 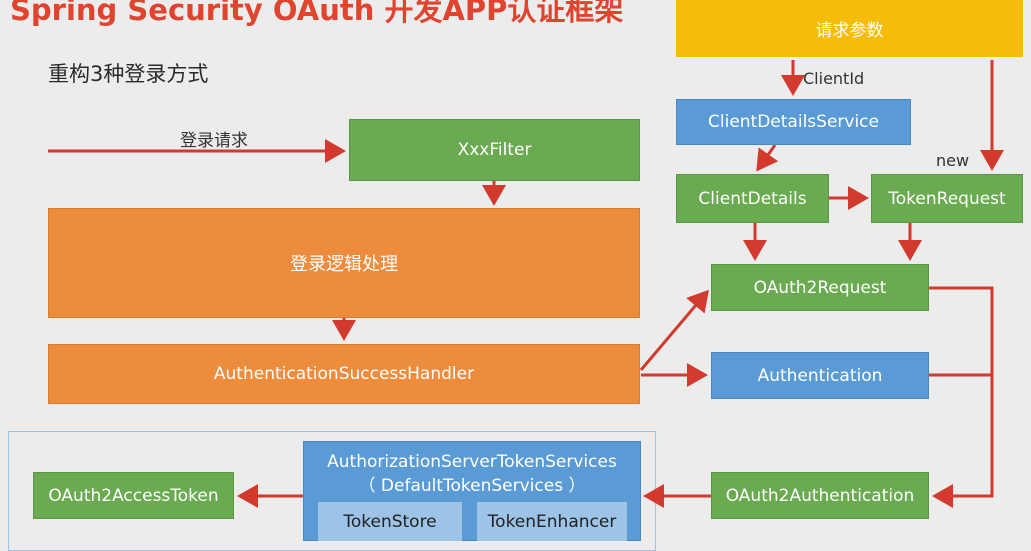 I want to click on token-store-node: TokenStore, so click(x=390, y=521).